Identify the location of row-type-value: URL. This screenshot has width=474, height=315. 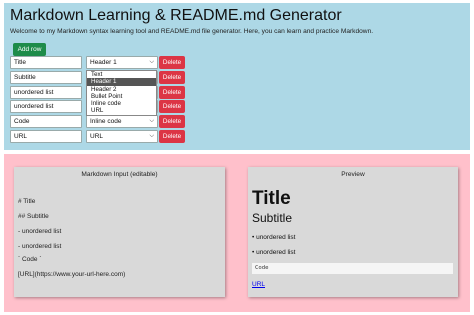
(97, 136).